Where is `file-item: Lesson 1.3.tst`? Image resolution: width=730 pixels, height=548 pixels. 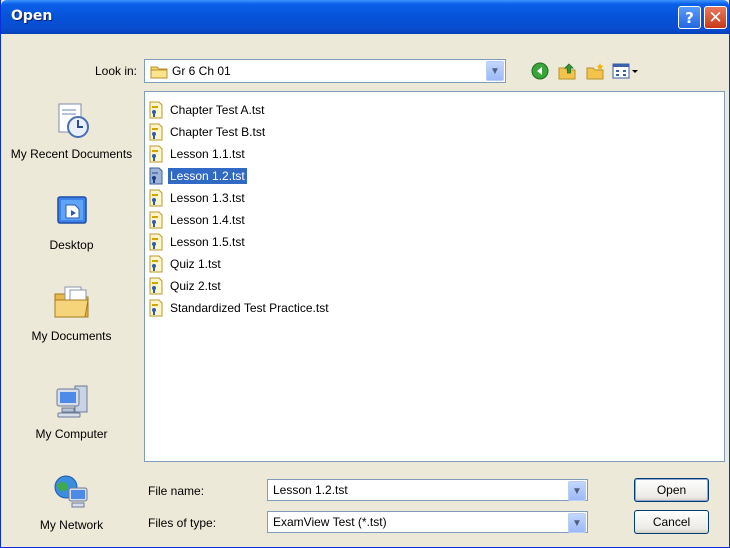 file-item: Lesson 1.3.tst is located at coordinates (197, 198).